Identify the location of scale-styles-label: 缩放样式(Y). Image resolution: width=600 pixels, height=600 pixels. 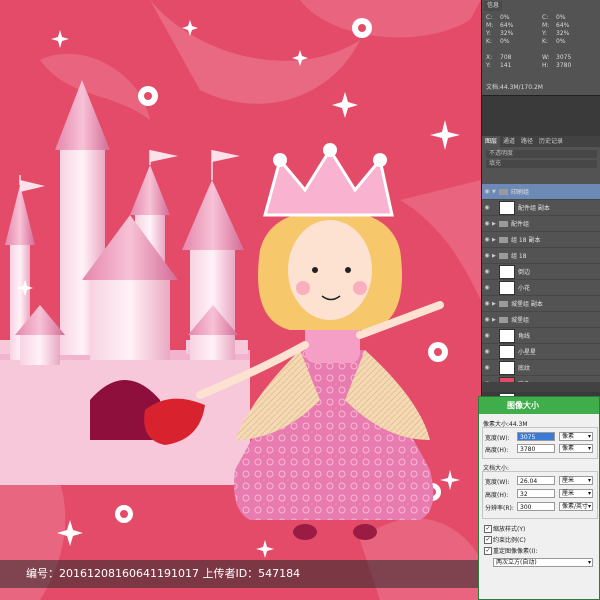
(509, 529).